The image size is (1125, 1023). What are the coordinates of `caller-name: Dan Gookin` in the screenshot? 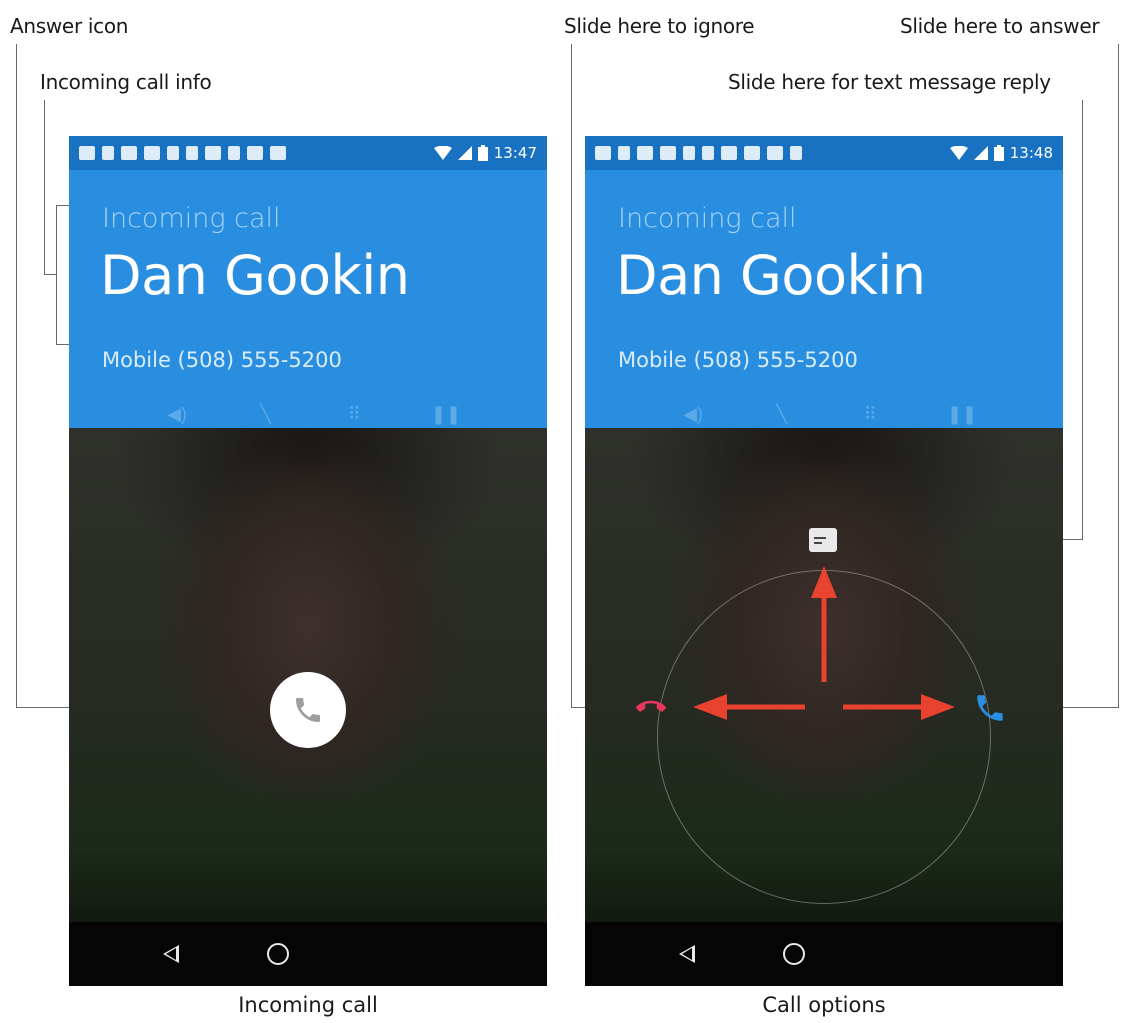 It's located at (255, 275).